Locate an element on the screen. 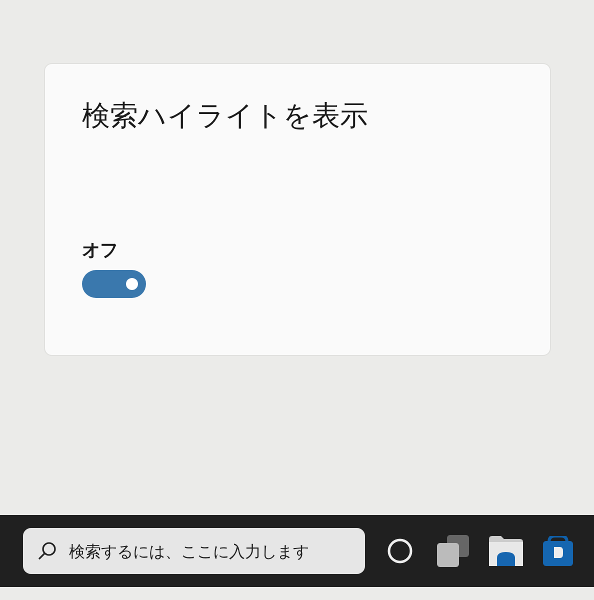 Image resolution: width=594 pixels, height=600 pixels. toggle-state-label: オフ is located at coordinates (100, 251).